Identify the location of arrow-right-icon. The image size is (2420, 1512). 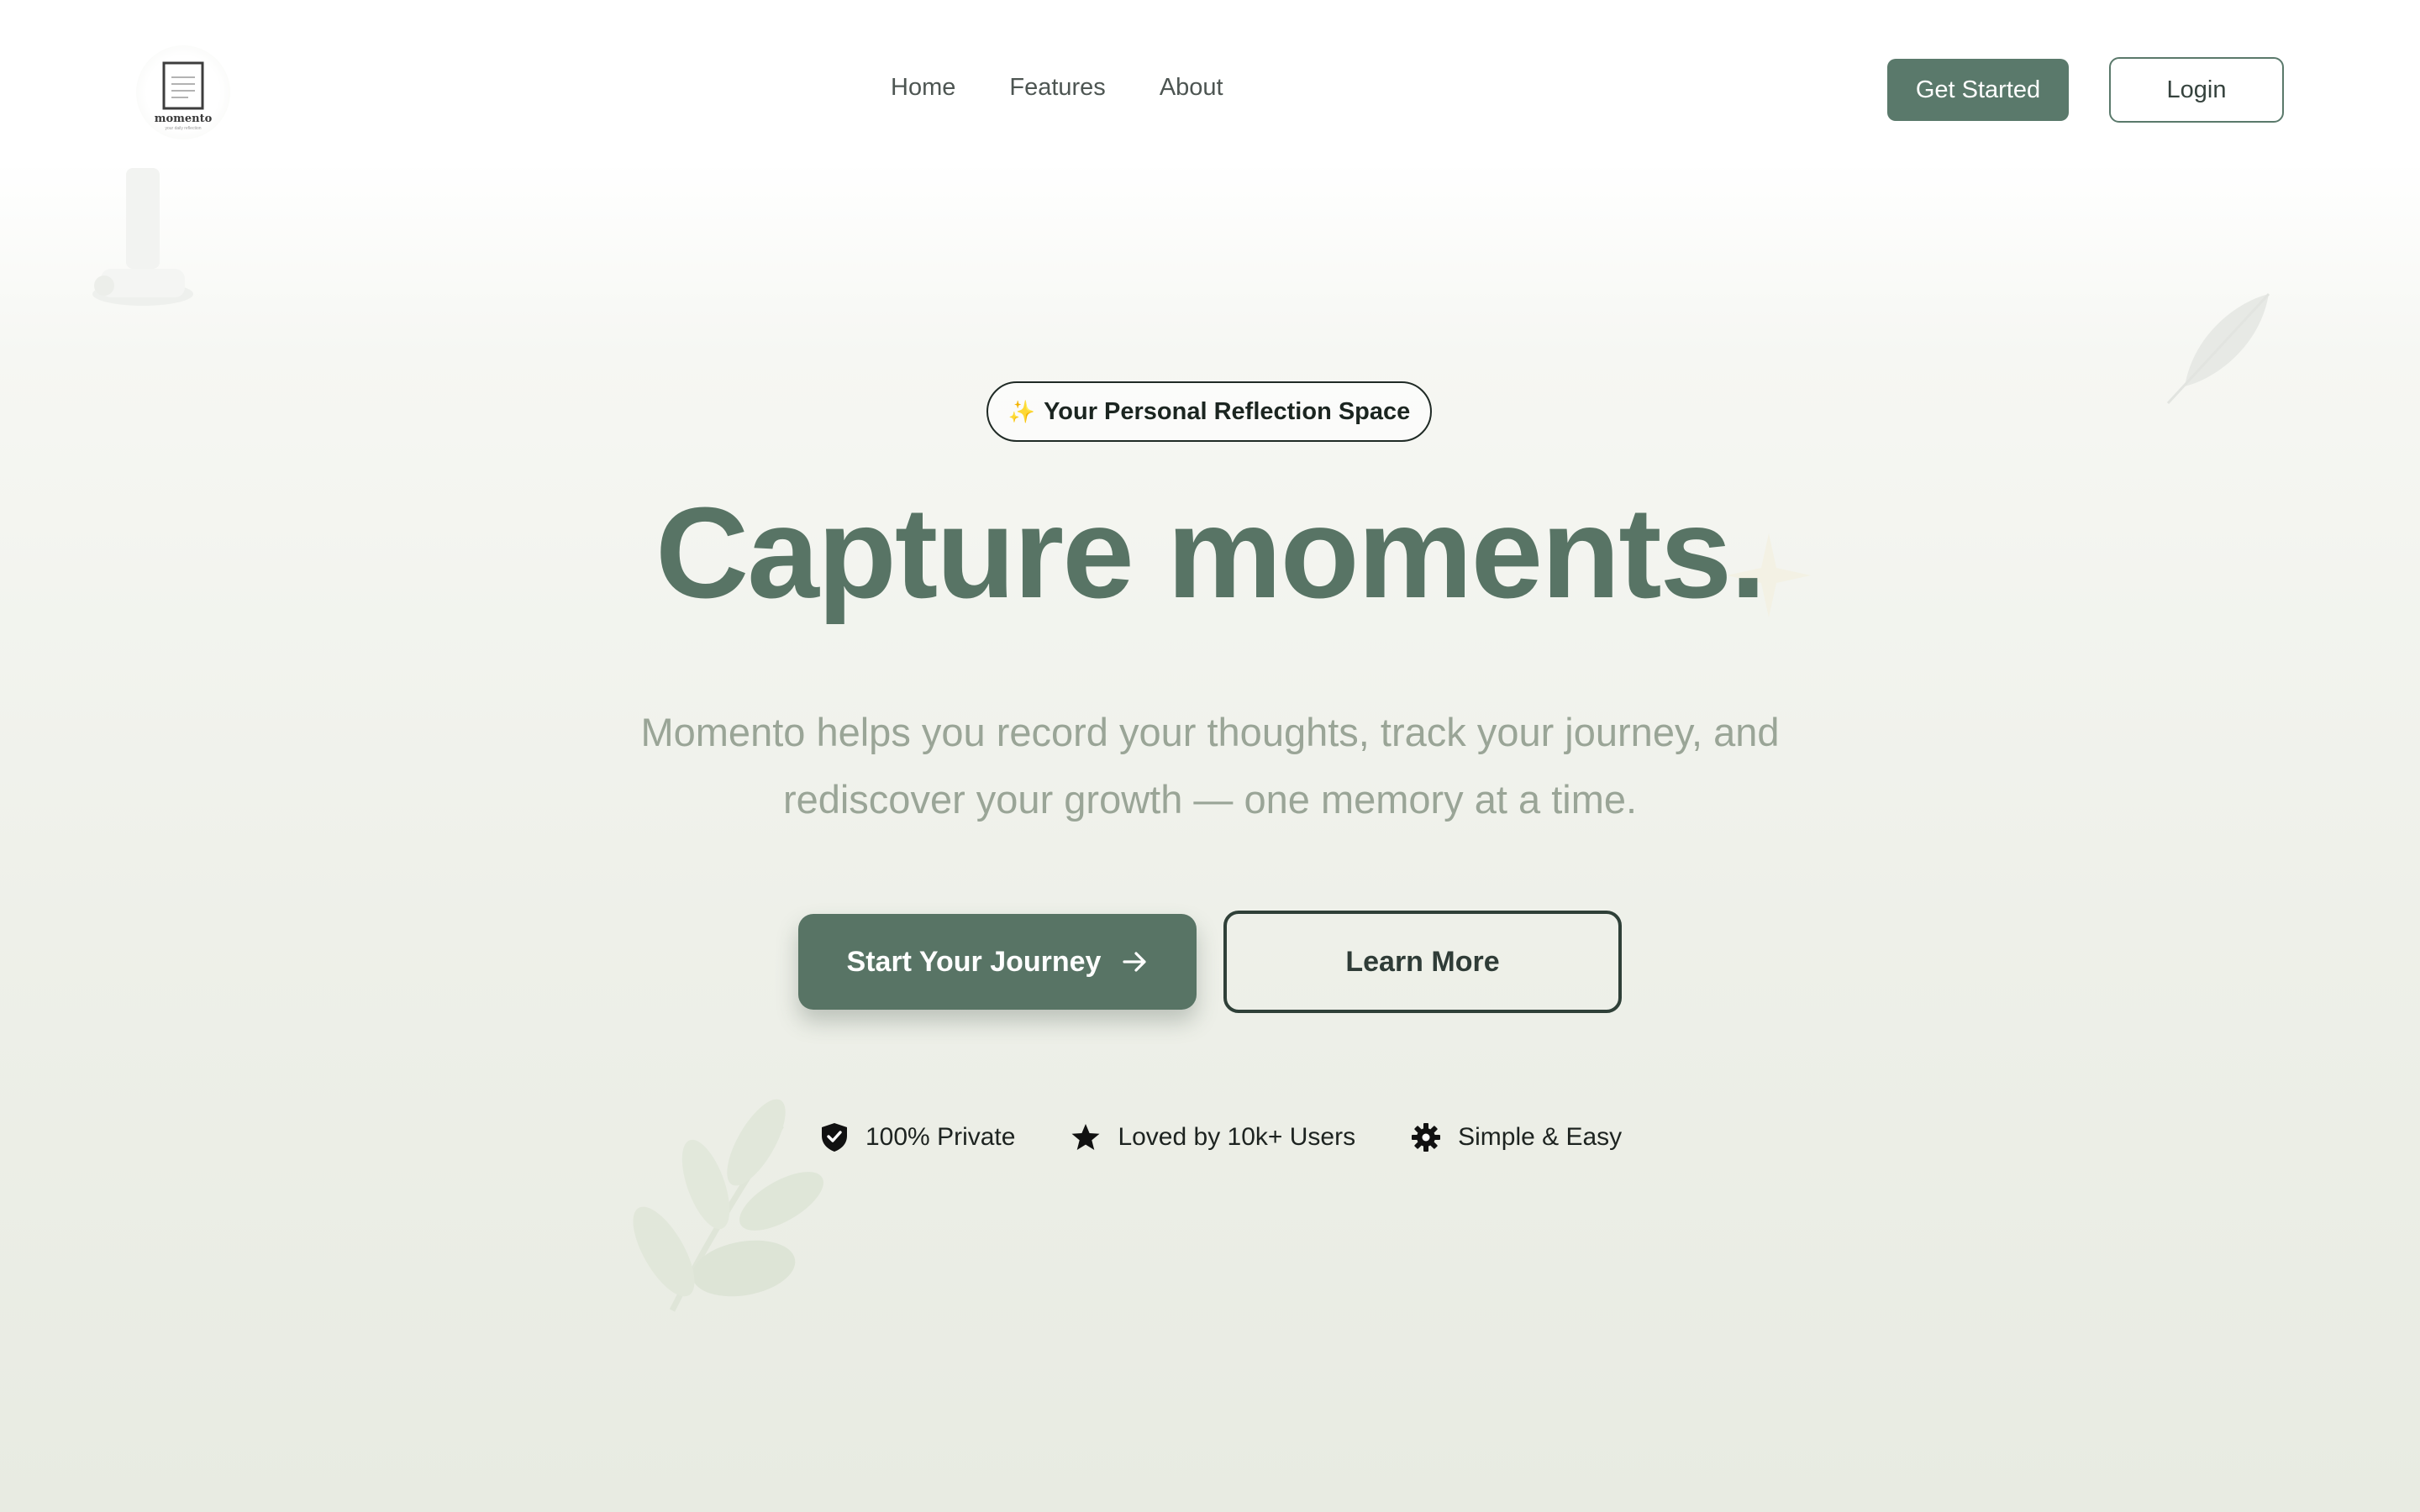
(1135, 962).